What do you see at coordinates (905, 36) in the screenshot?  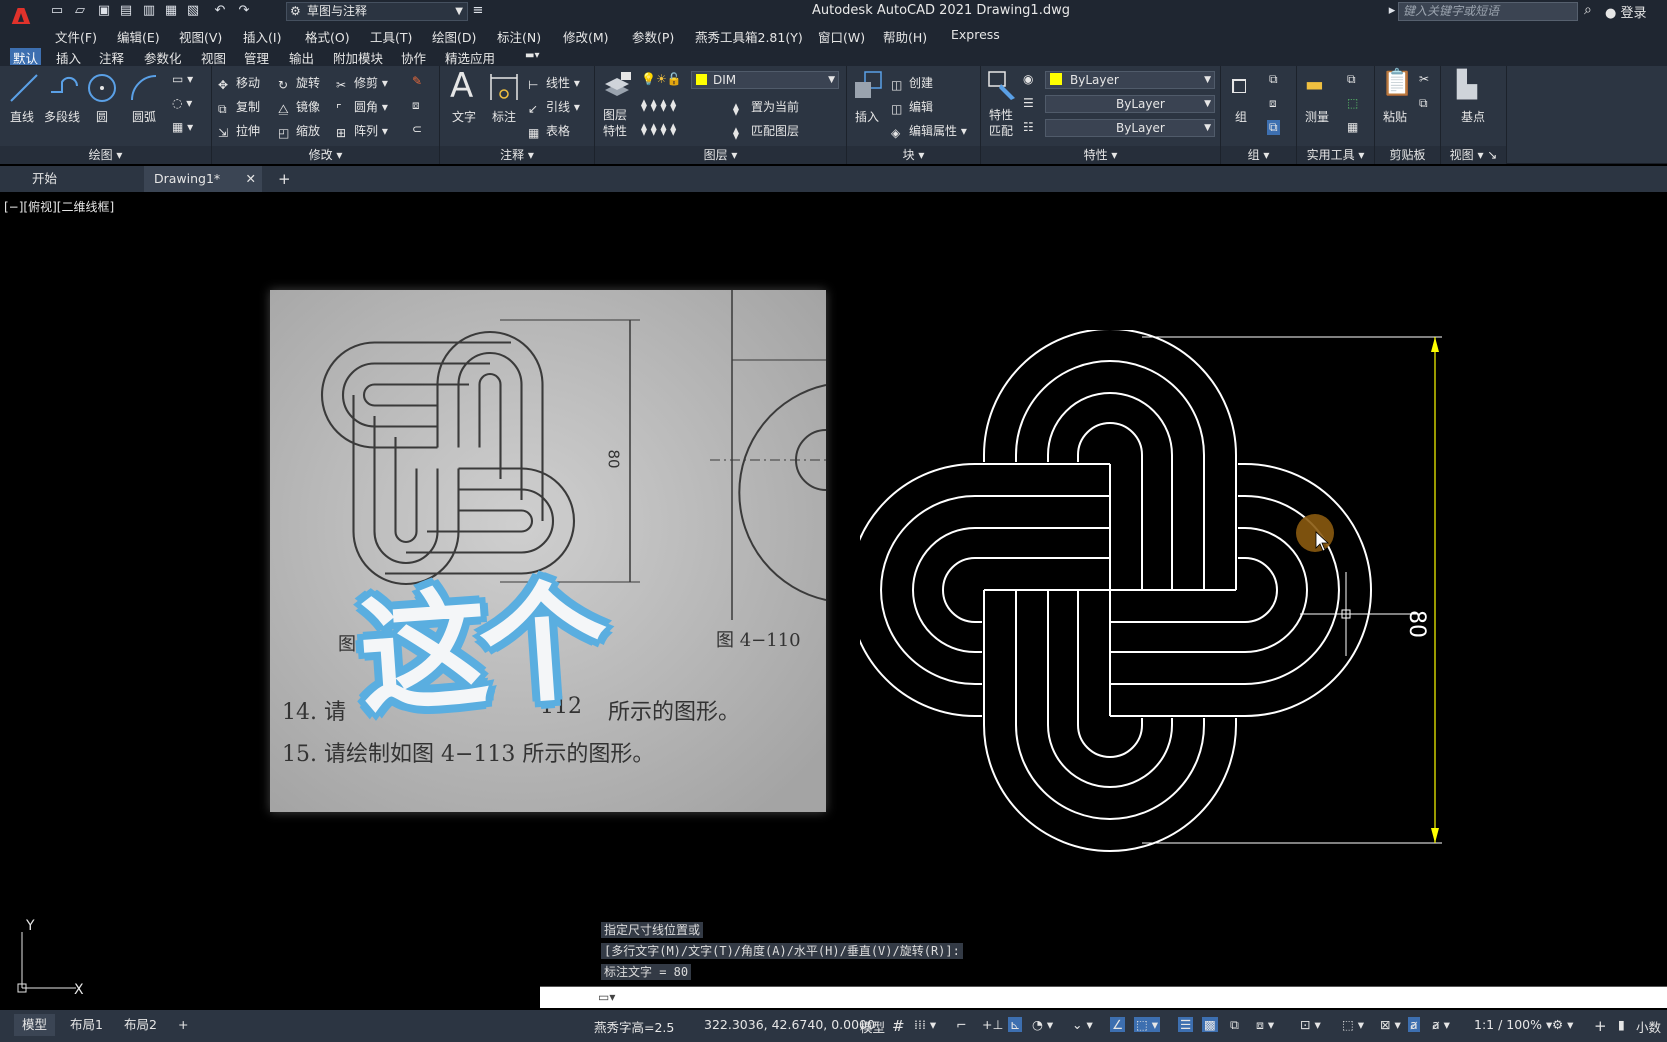 I see `menu-help: 帮助(H)` at bounding box center [905, 36].